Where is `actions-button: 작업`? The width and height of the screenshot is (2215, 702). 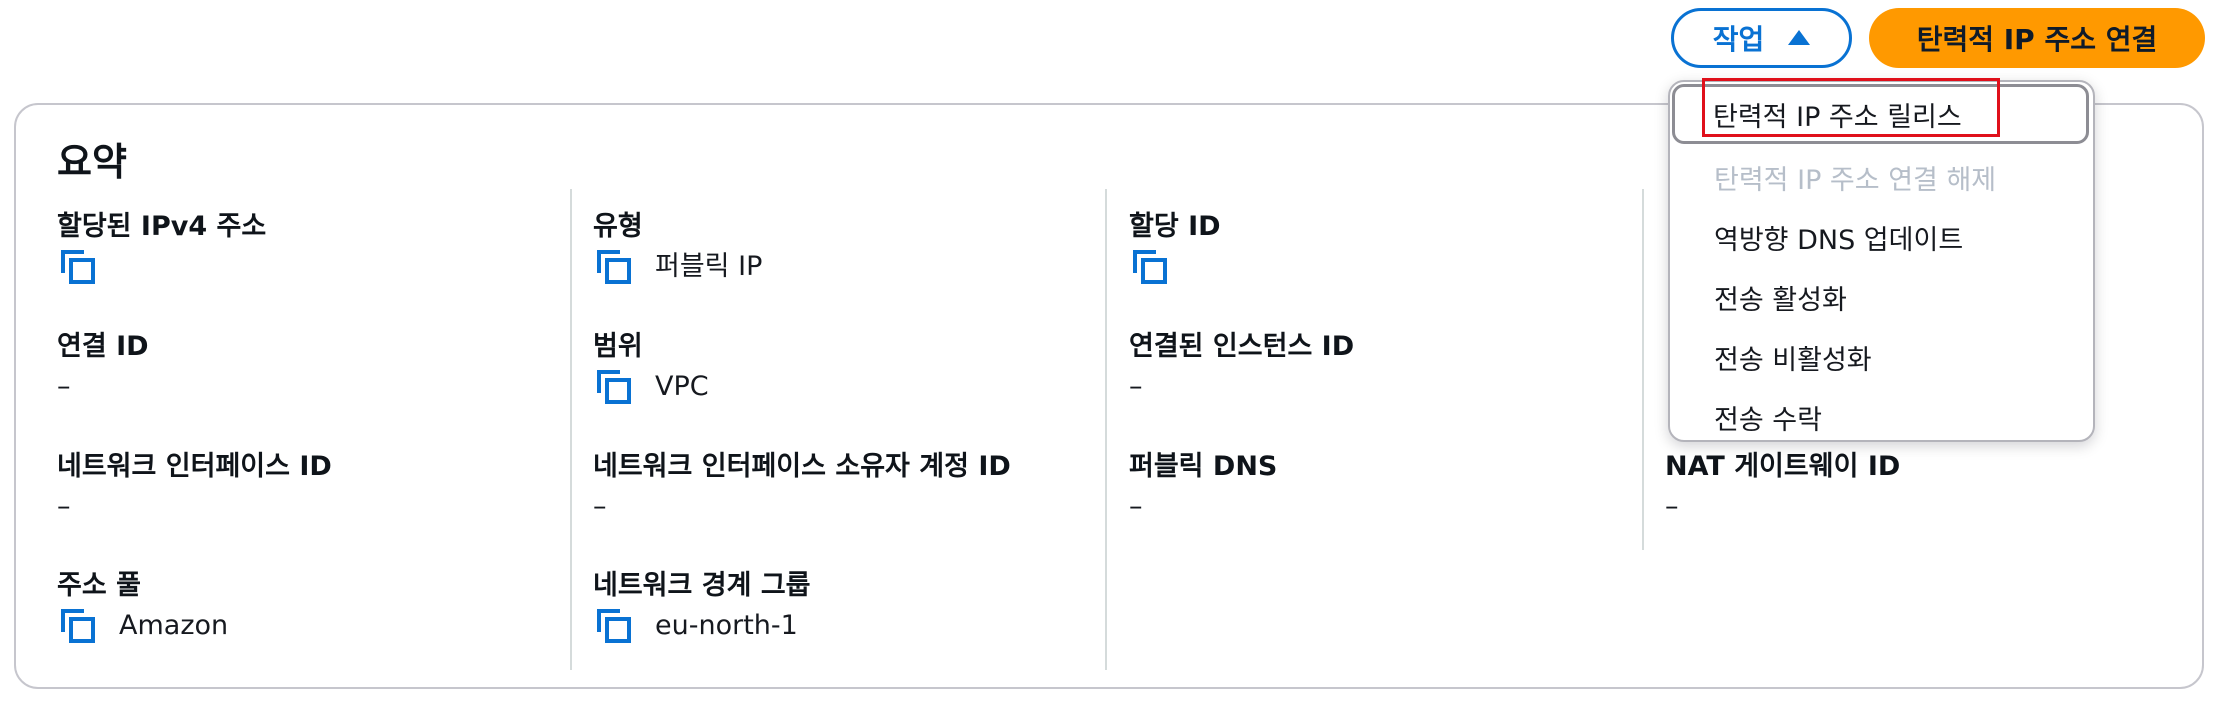 actions-button: 작업 is located at coordinates (1761, 38).